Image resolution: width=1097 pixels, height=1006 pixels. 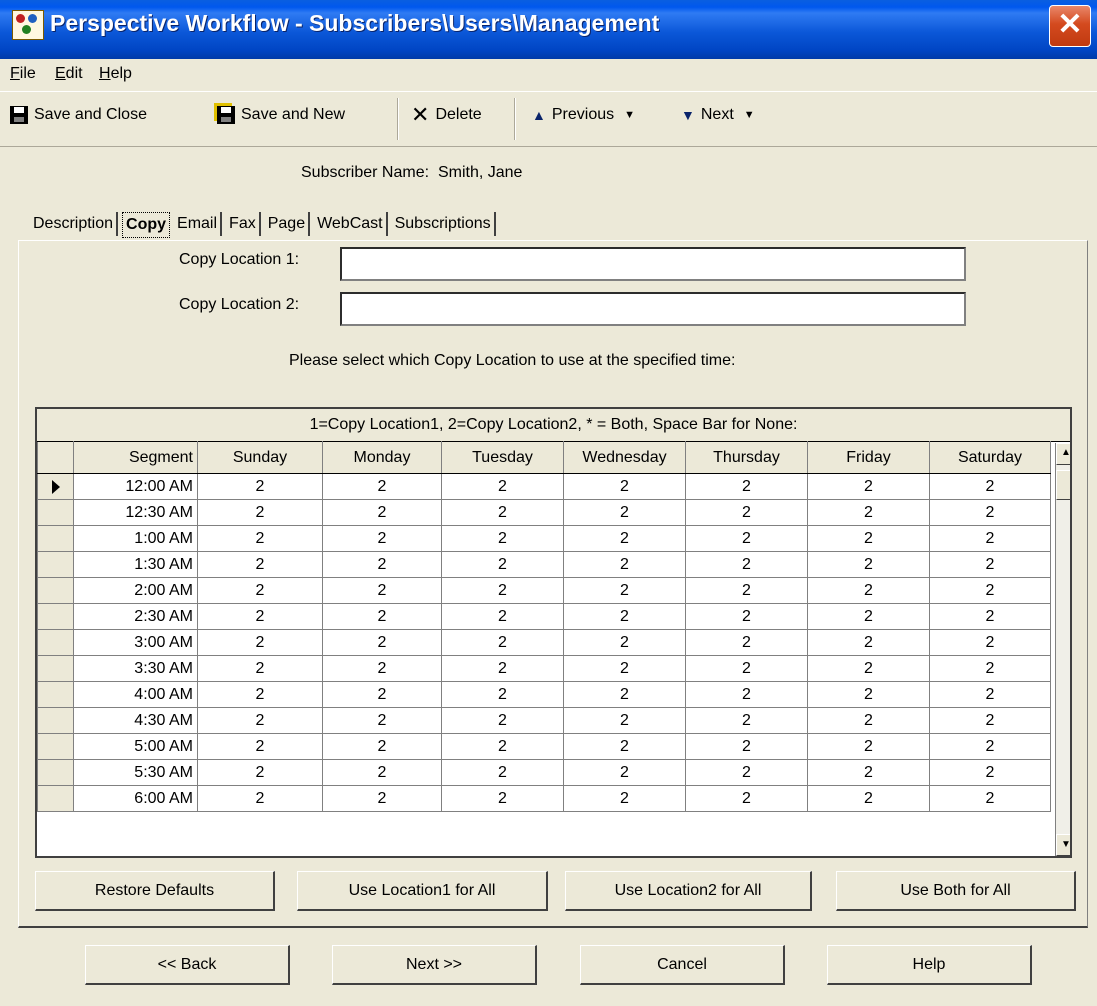 I want to click on cancel-button: Cancel, so click(x=682, y=965).